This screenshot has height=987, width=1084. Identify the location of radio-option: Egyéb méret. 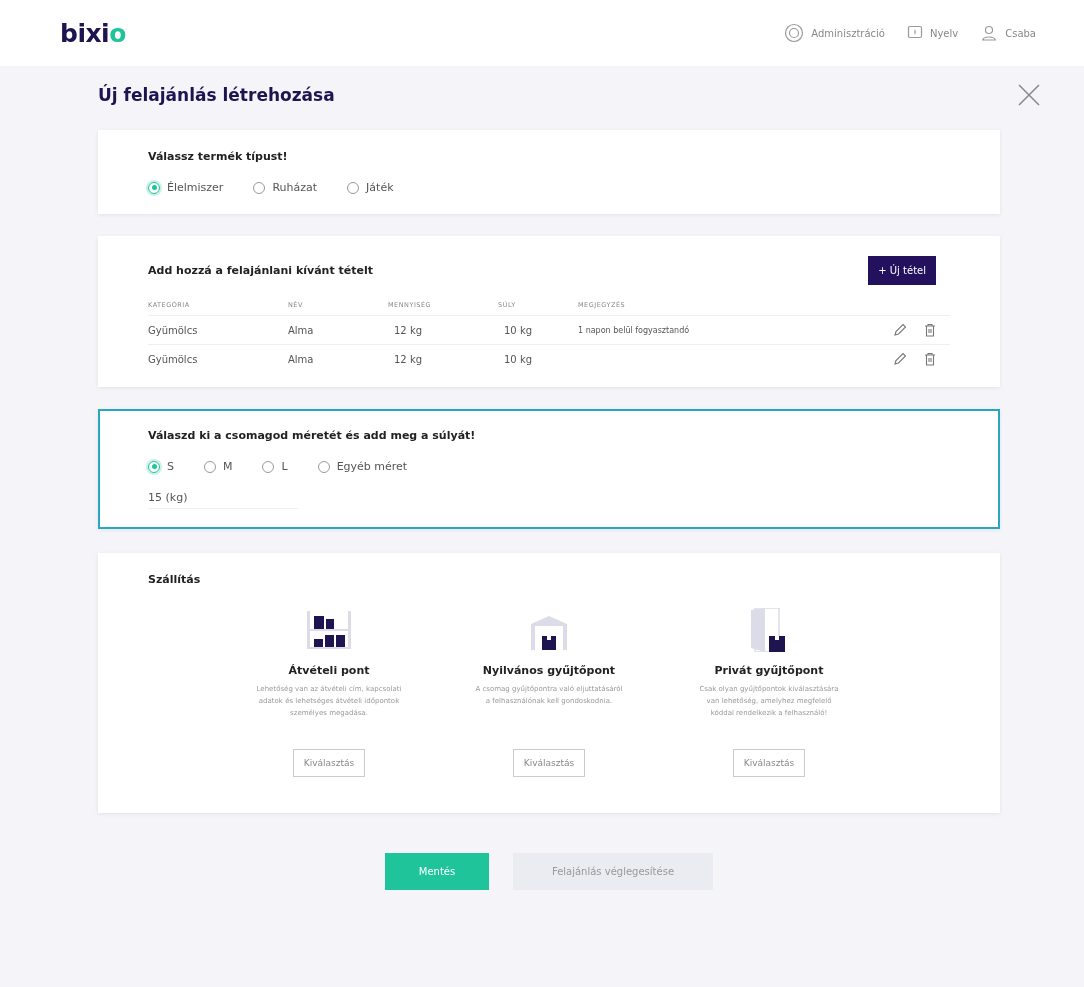
(362, 466).